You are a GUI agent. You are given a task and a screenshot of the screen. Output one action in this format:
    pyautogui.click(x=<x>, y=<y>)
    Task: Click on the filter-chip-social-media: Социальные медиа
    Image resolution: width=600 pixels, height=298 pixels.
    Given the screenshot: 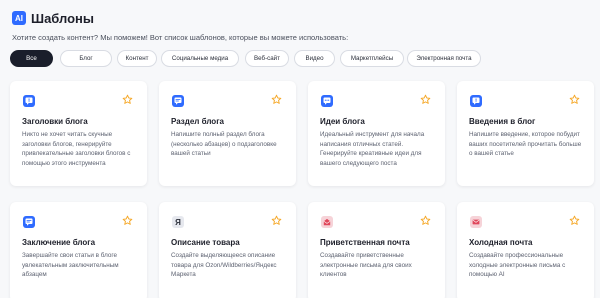 What is the action you would take?
    pyautogui.click(x=200, y=58)
    